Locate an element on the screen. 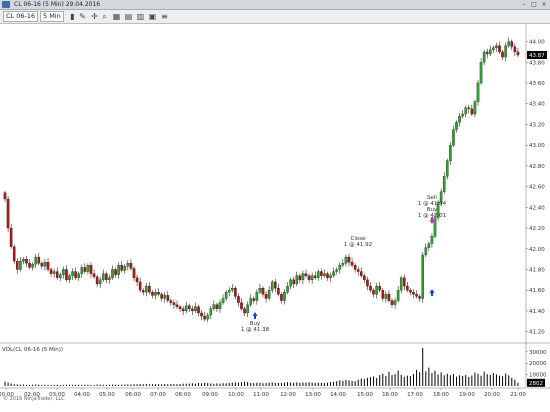 The height and width of the screenshot is (412, 550). time-tick-label: 19:00 is located at coordinates (467, 395).